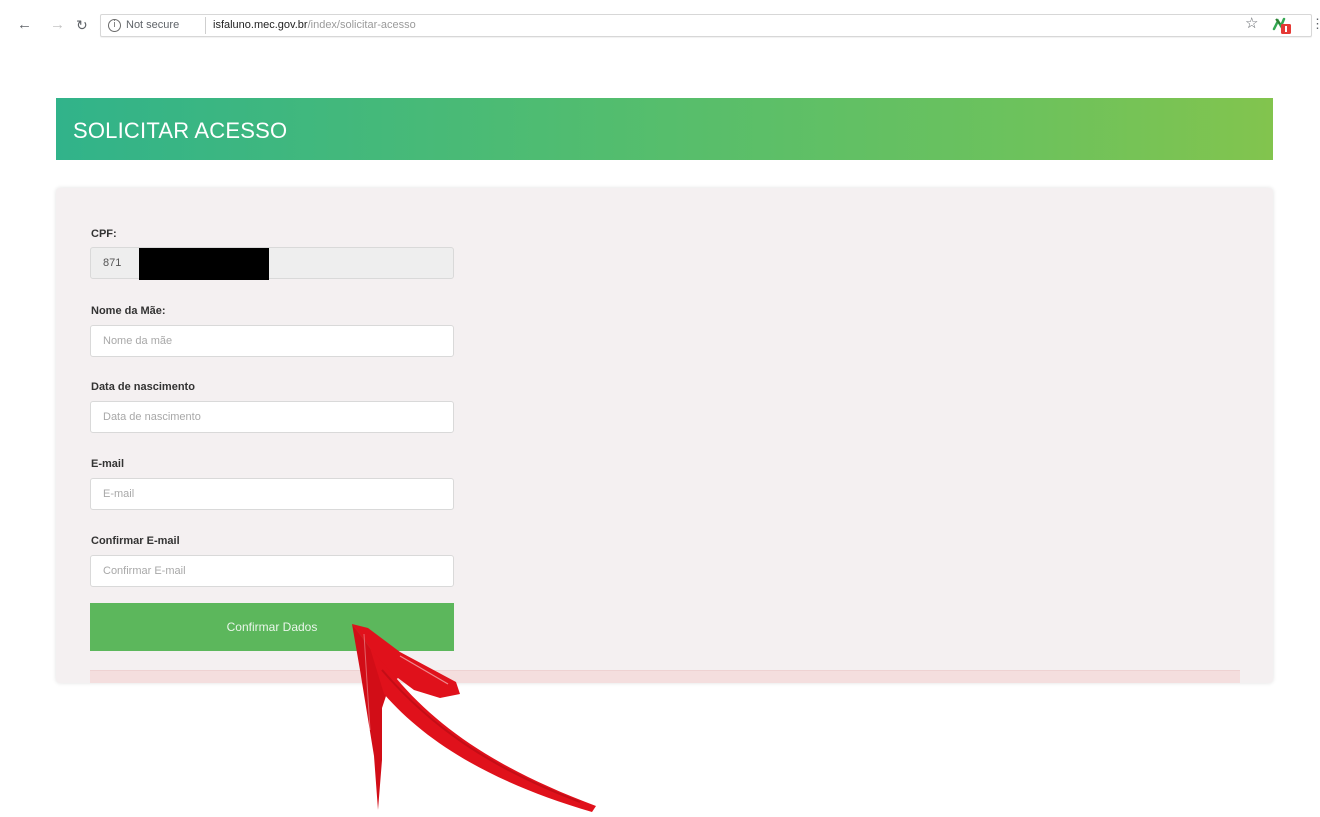 The image size is (1320, 817). Describe the element at coordinates (260, 25) in the screenshot. I see `url-host: isfaluno.mec.gov.br` at that location.